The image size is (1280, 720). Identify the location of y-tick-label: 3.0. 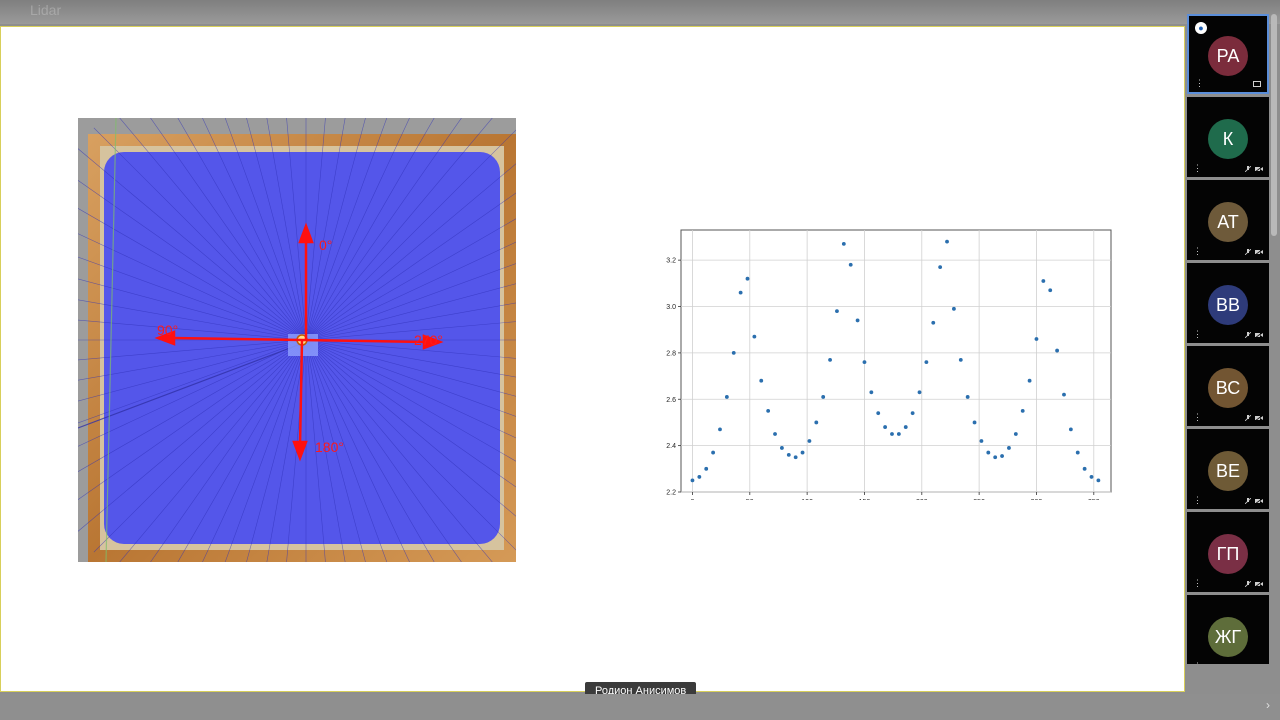
(671, 307).